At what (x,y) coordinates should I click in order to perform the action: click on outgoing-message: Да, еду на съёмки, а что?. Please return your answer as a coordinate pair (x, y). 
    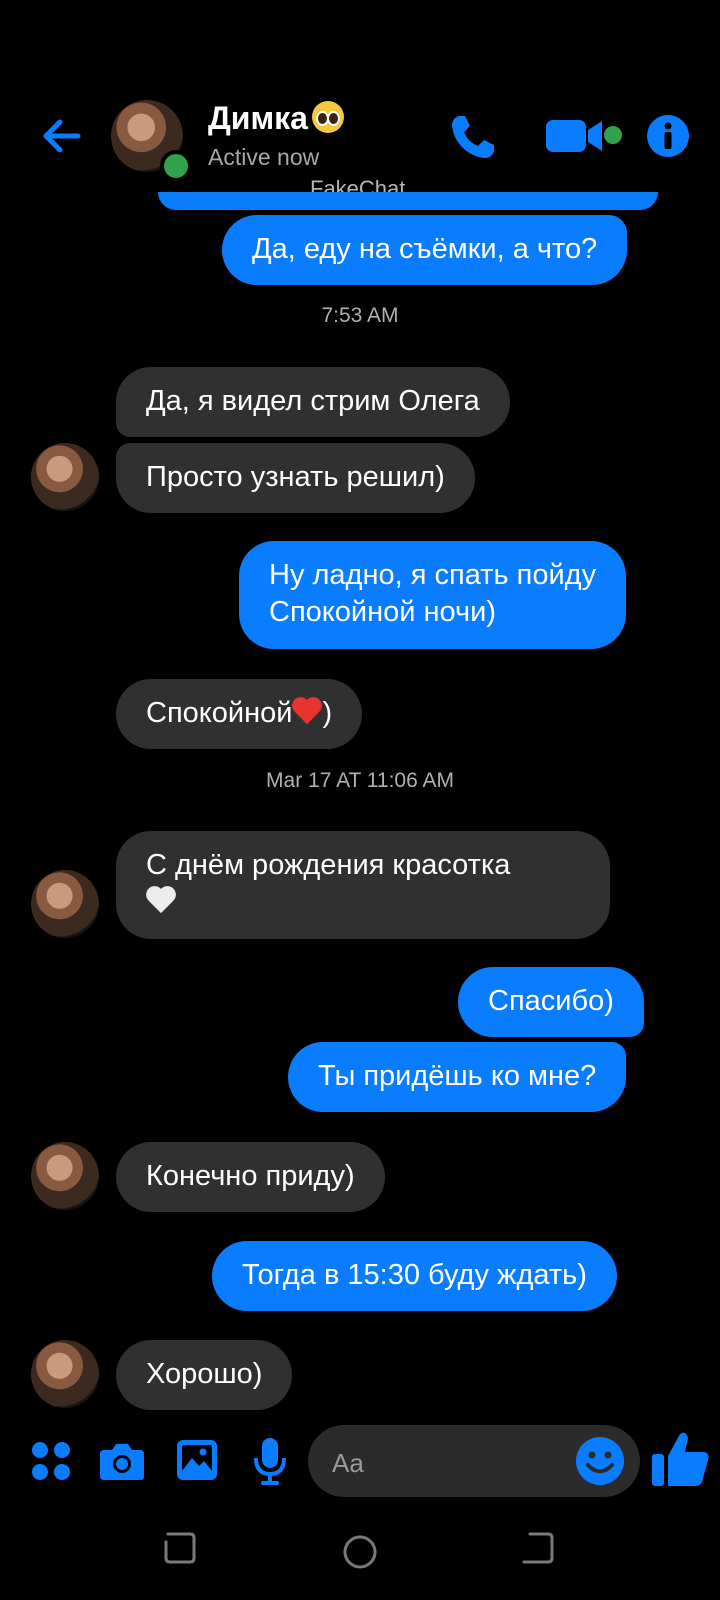
    Looking at the image, I should click on (425, 250).